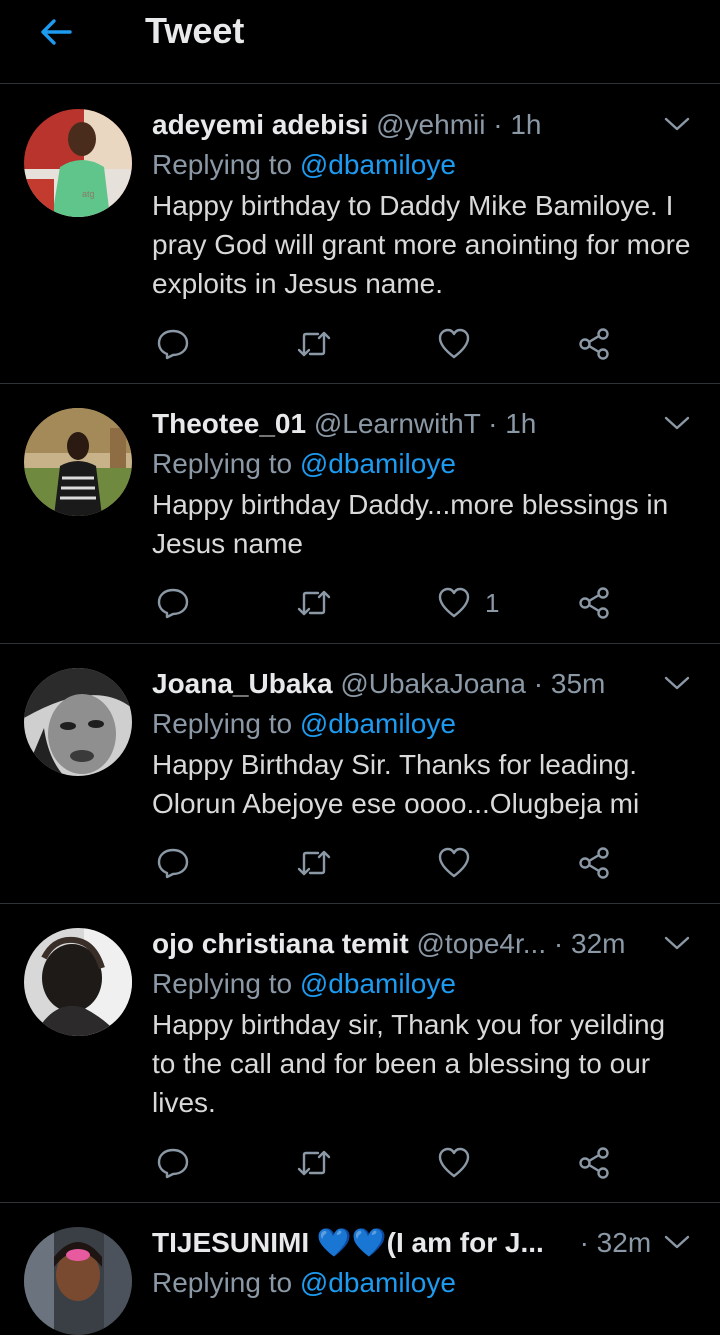  What do you see at coordinates (578, 683) in the screenshot?
I see `timestamp: 35m` at bounding box center [578, 683].